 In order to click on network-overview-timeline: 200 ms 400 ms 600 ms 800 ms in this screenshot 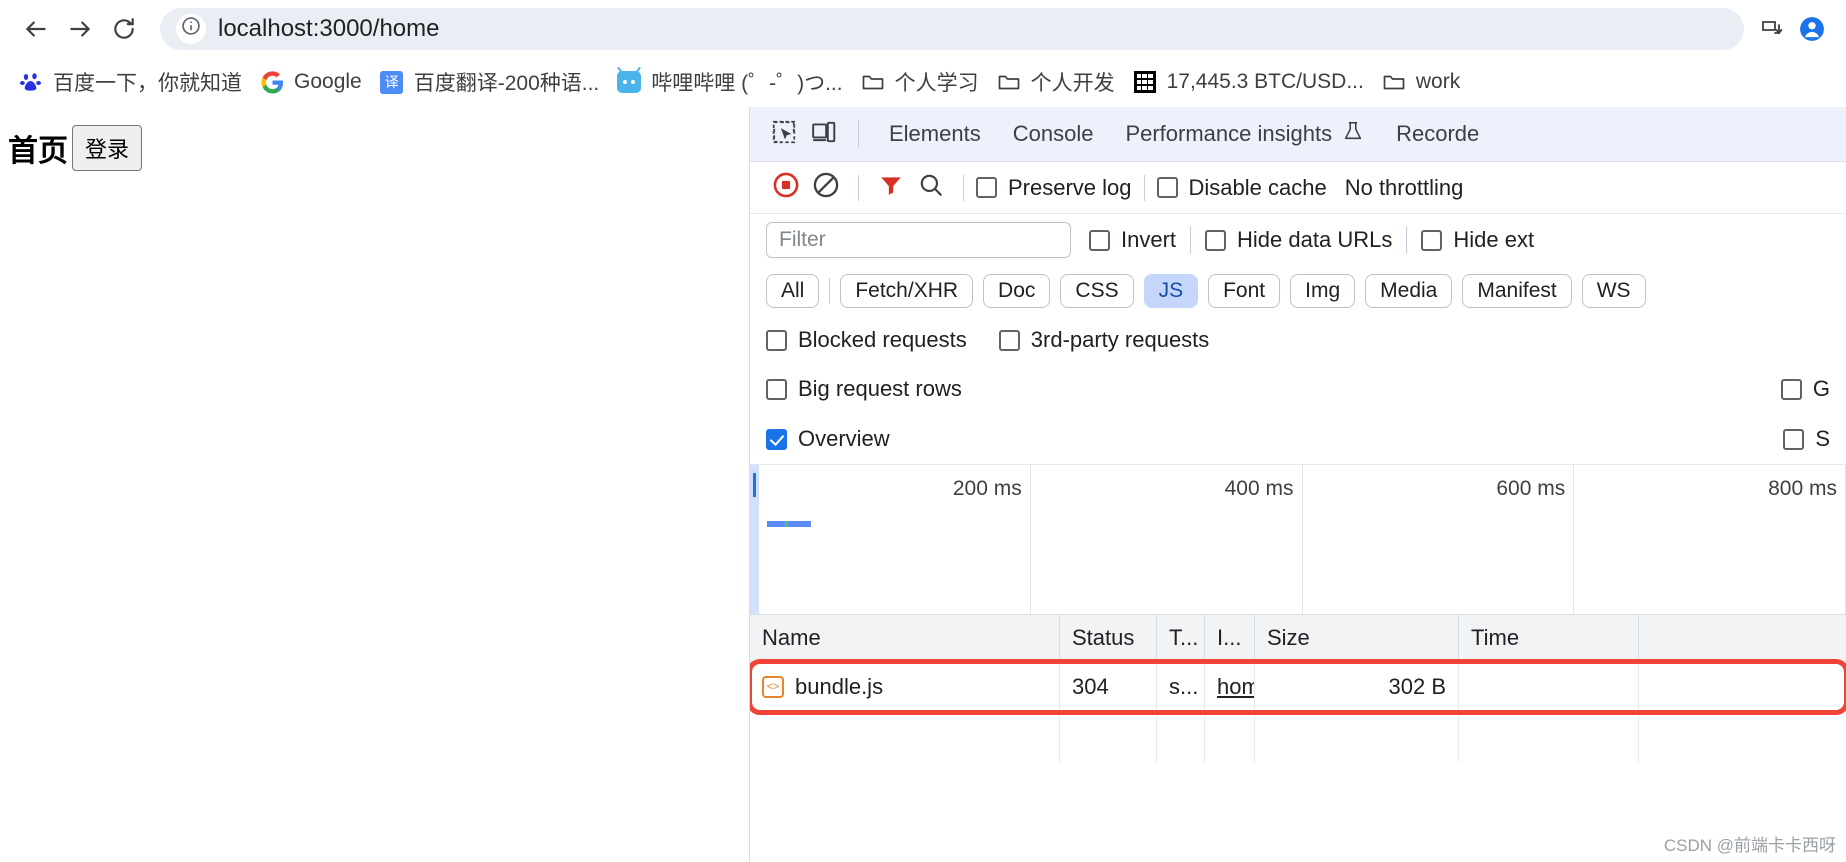, I will do `click(1298, 539)`.